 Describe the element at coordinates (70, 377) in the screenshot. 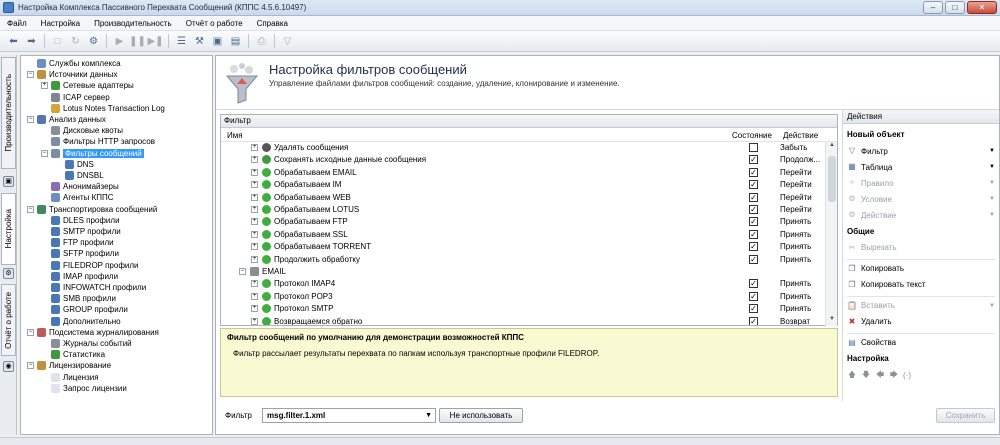

I see `tree-item: Лицензия` at that location.